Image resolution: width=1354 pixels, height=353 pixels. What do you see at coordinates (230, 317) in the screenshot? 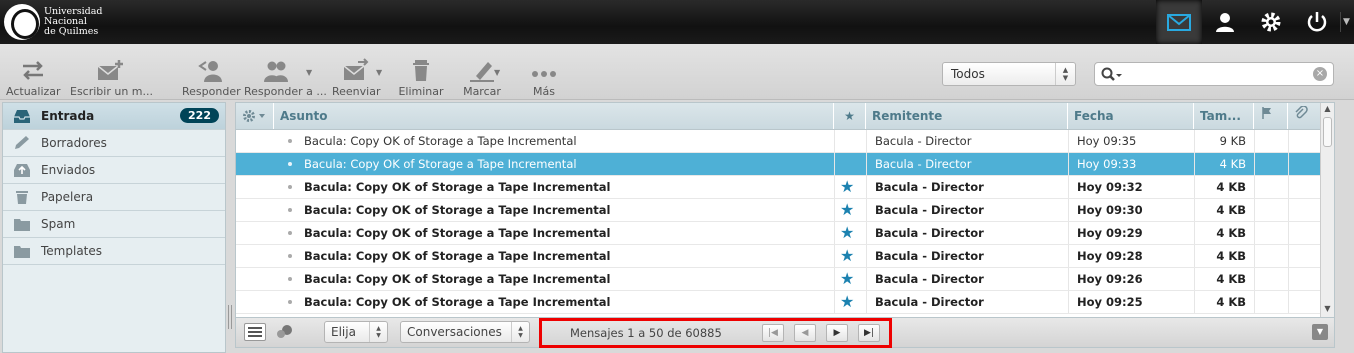
I see `pane-splitter` at bounding box center [230, 317].